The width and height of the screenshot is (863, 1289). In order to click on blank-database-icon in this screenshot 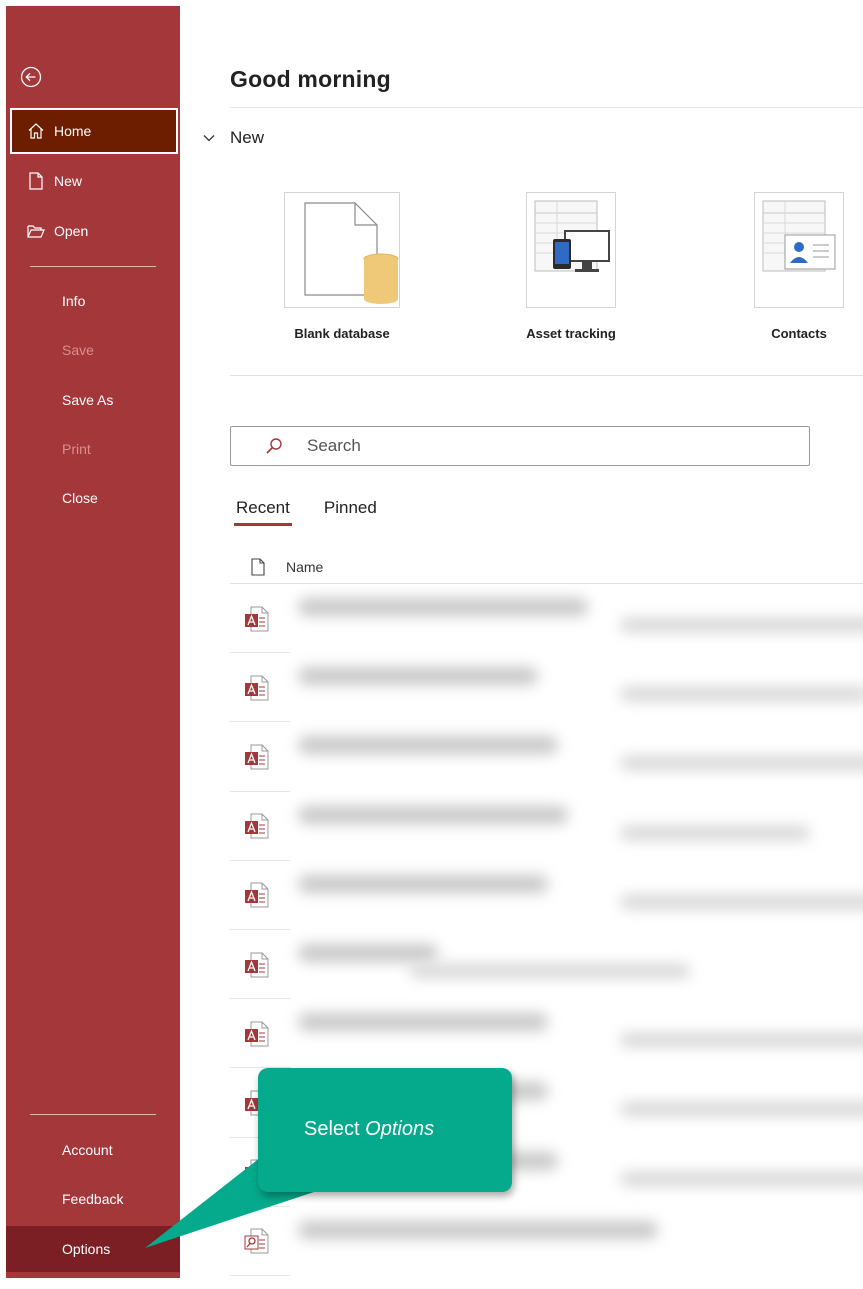, I will do `click(342, 250)`.